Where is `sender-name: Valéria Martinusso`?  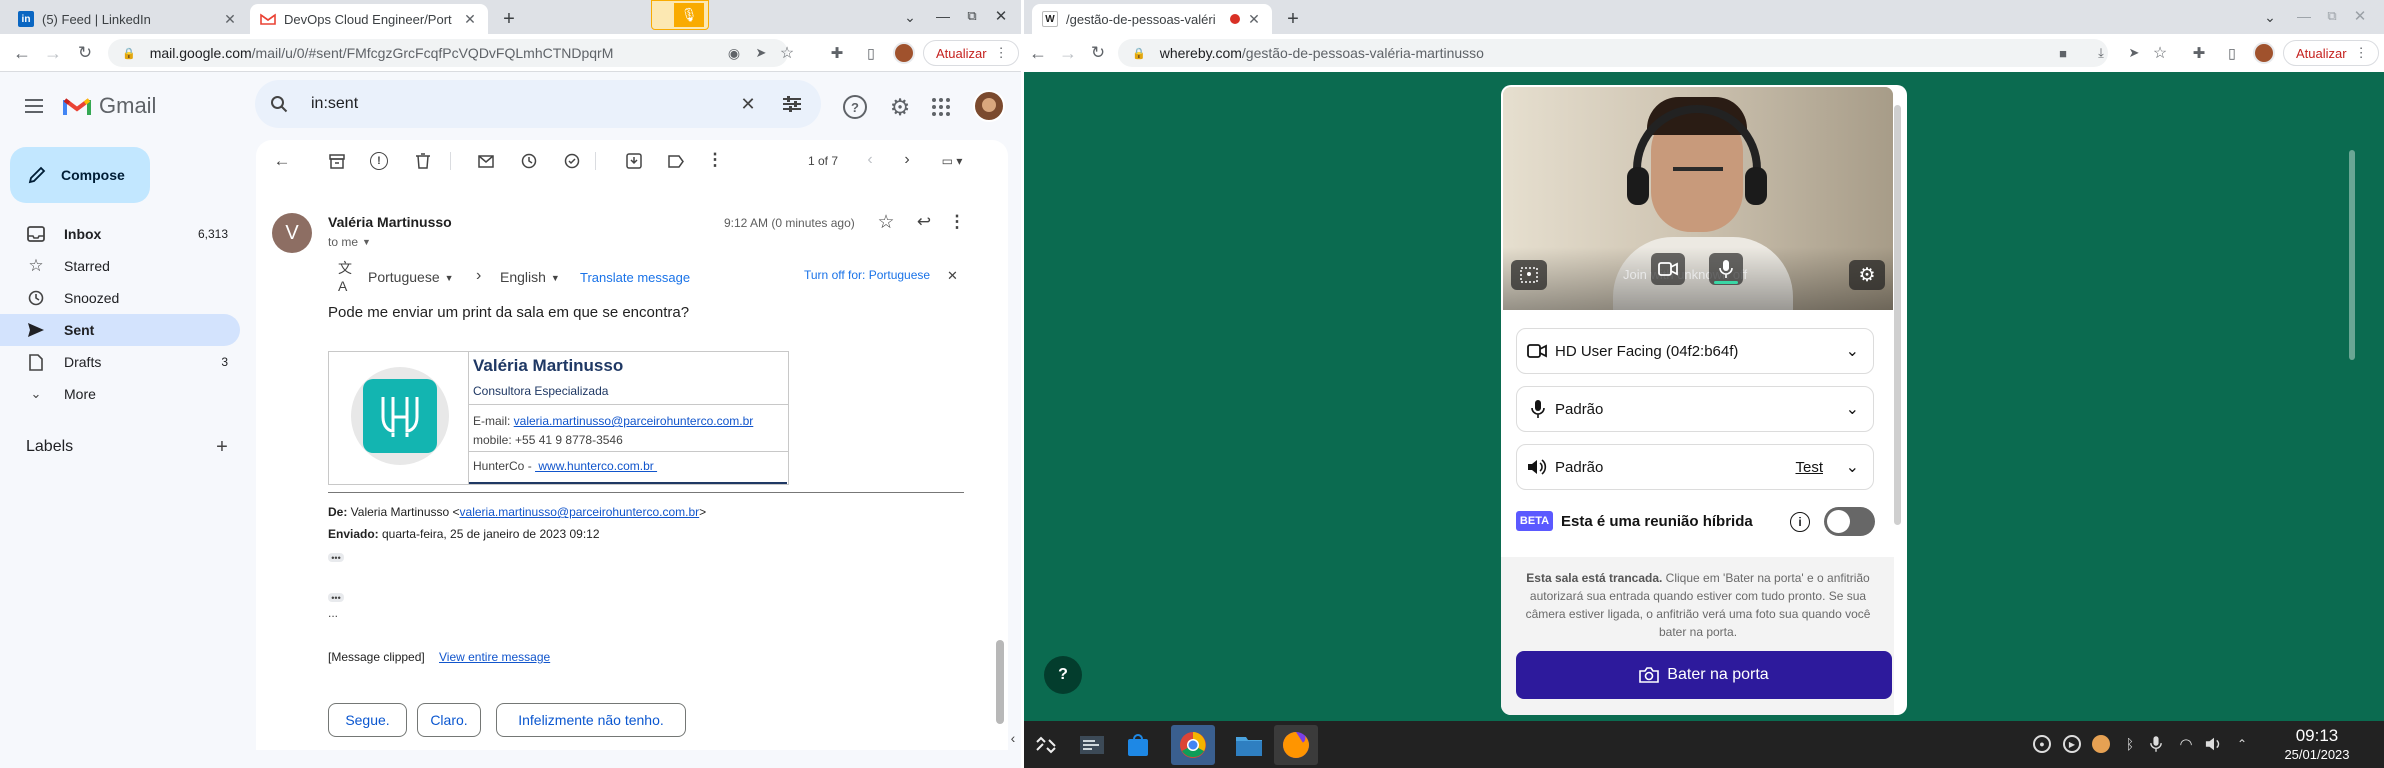
sender-name: Valéria Martinusso is located at coordinates (390, 222).